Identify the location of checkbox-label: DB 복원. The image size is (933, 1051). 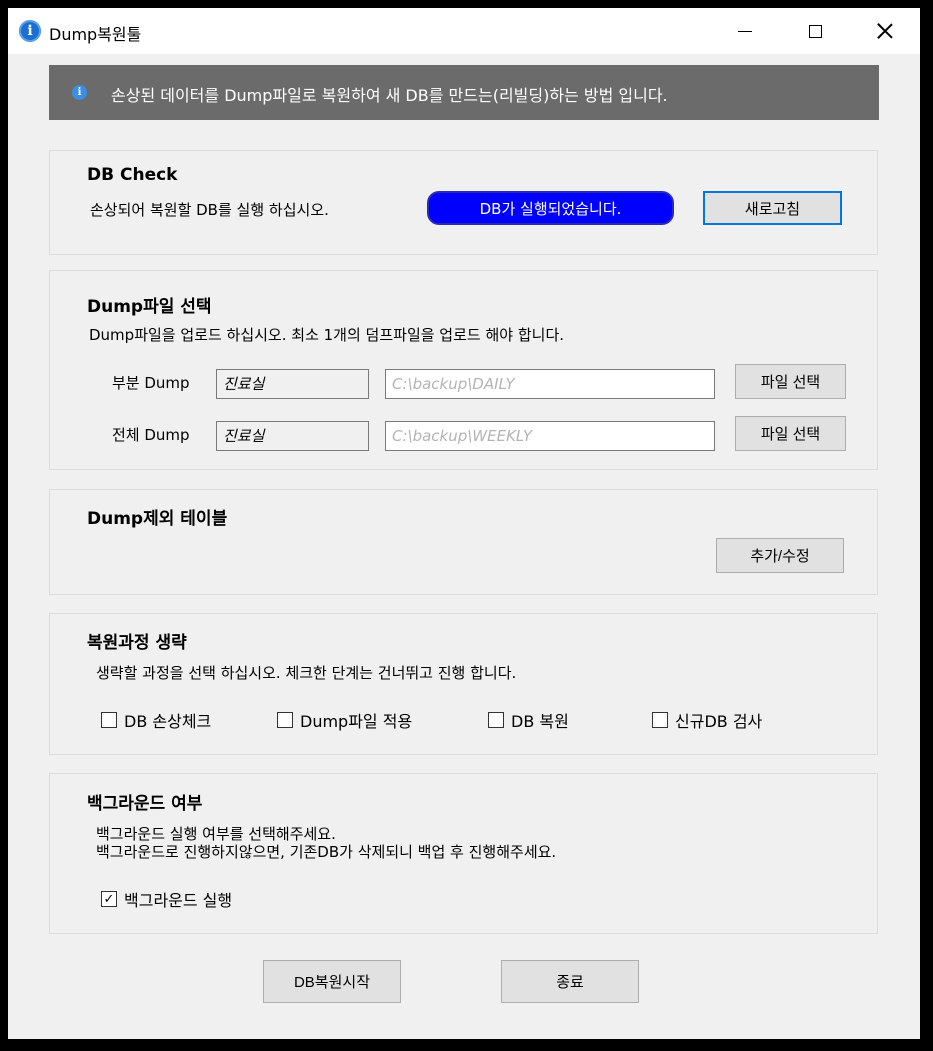
(540, 721).